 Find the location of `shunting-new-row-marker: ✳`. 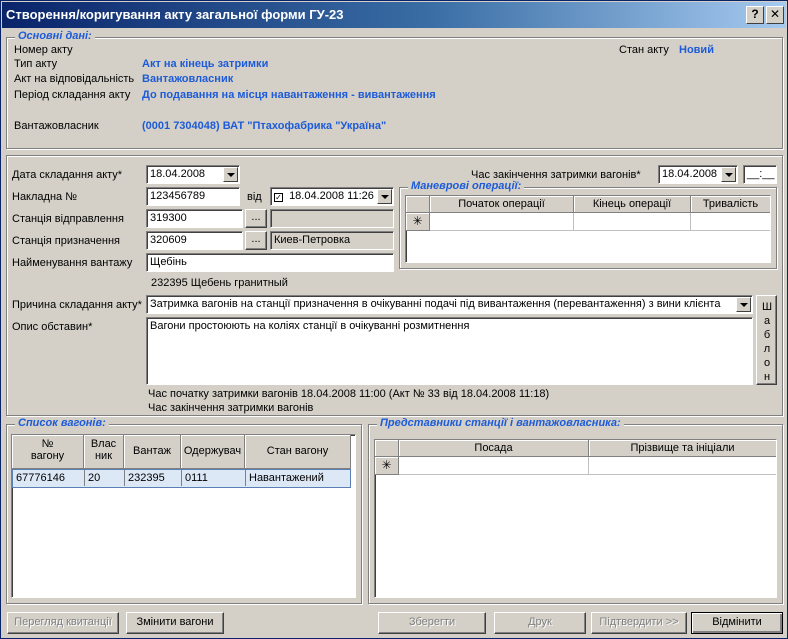

shunting-new-row-marker: ✳ is located at coordinates (418, 222).